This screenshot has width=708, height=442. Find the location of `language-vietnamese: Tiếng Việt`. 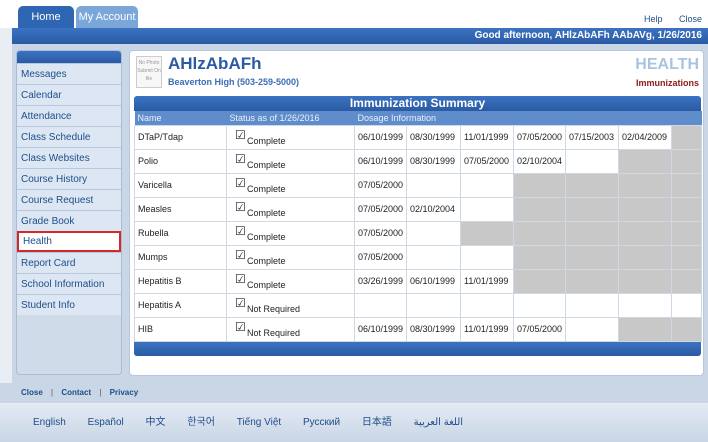

language-vietnamese: Tiếng Việt is located at coordinates (259, 422).